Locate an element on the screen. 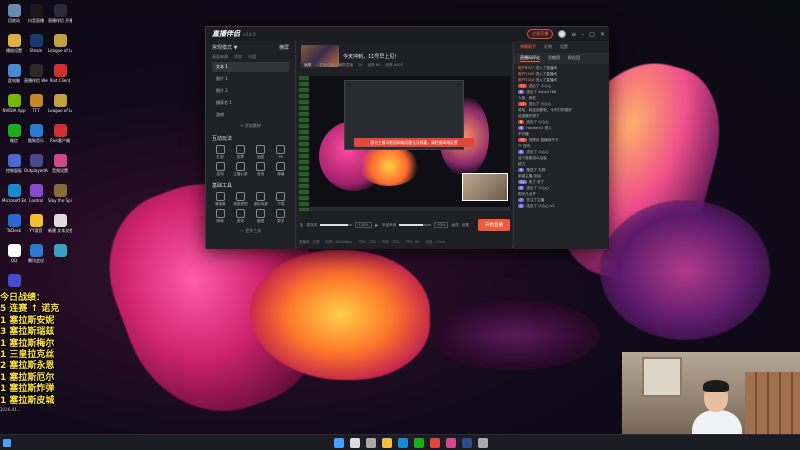  desktop-icon: OutplayedAuto is located at coordinates (36, 163).